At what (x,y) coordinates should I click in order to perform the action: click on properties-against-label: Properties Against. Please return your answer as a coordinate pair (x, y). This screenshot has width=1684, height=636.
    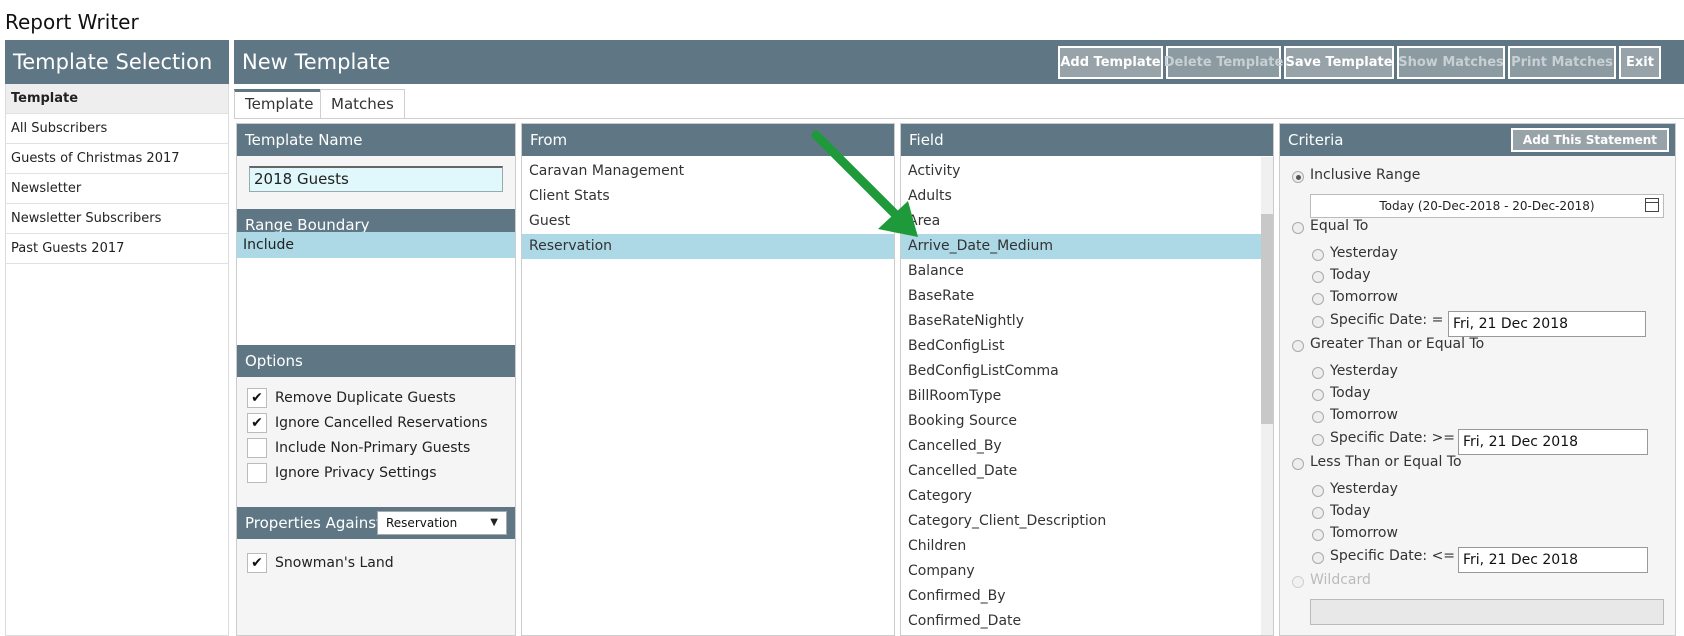
    Looking at the image, I should click on (313, 523).